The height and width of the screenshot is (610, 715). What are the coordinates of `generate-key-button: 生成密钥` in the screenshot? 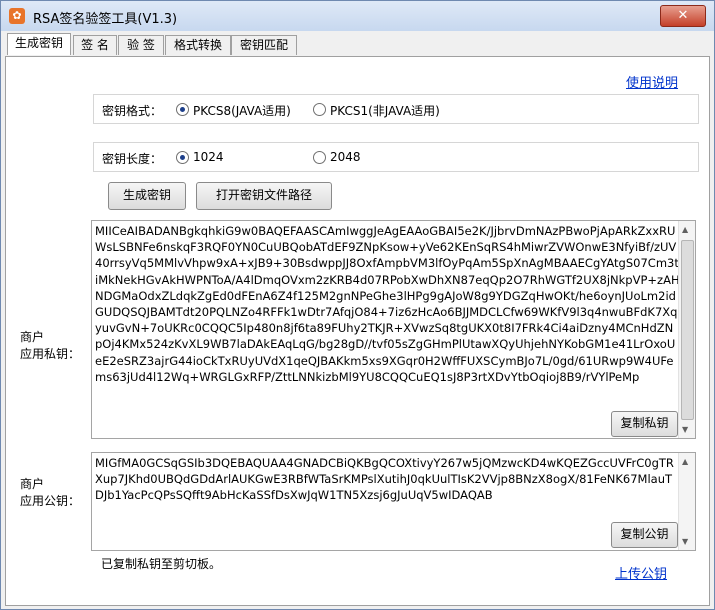 It's located at (147, 196).